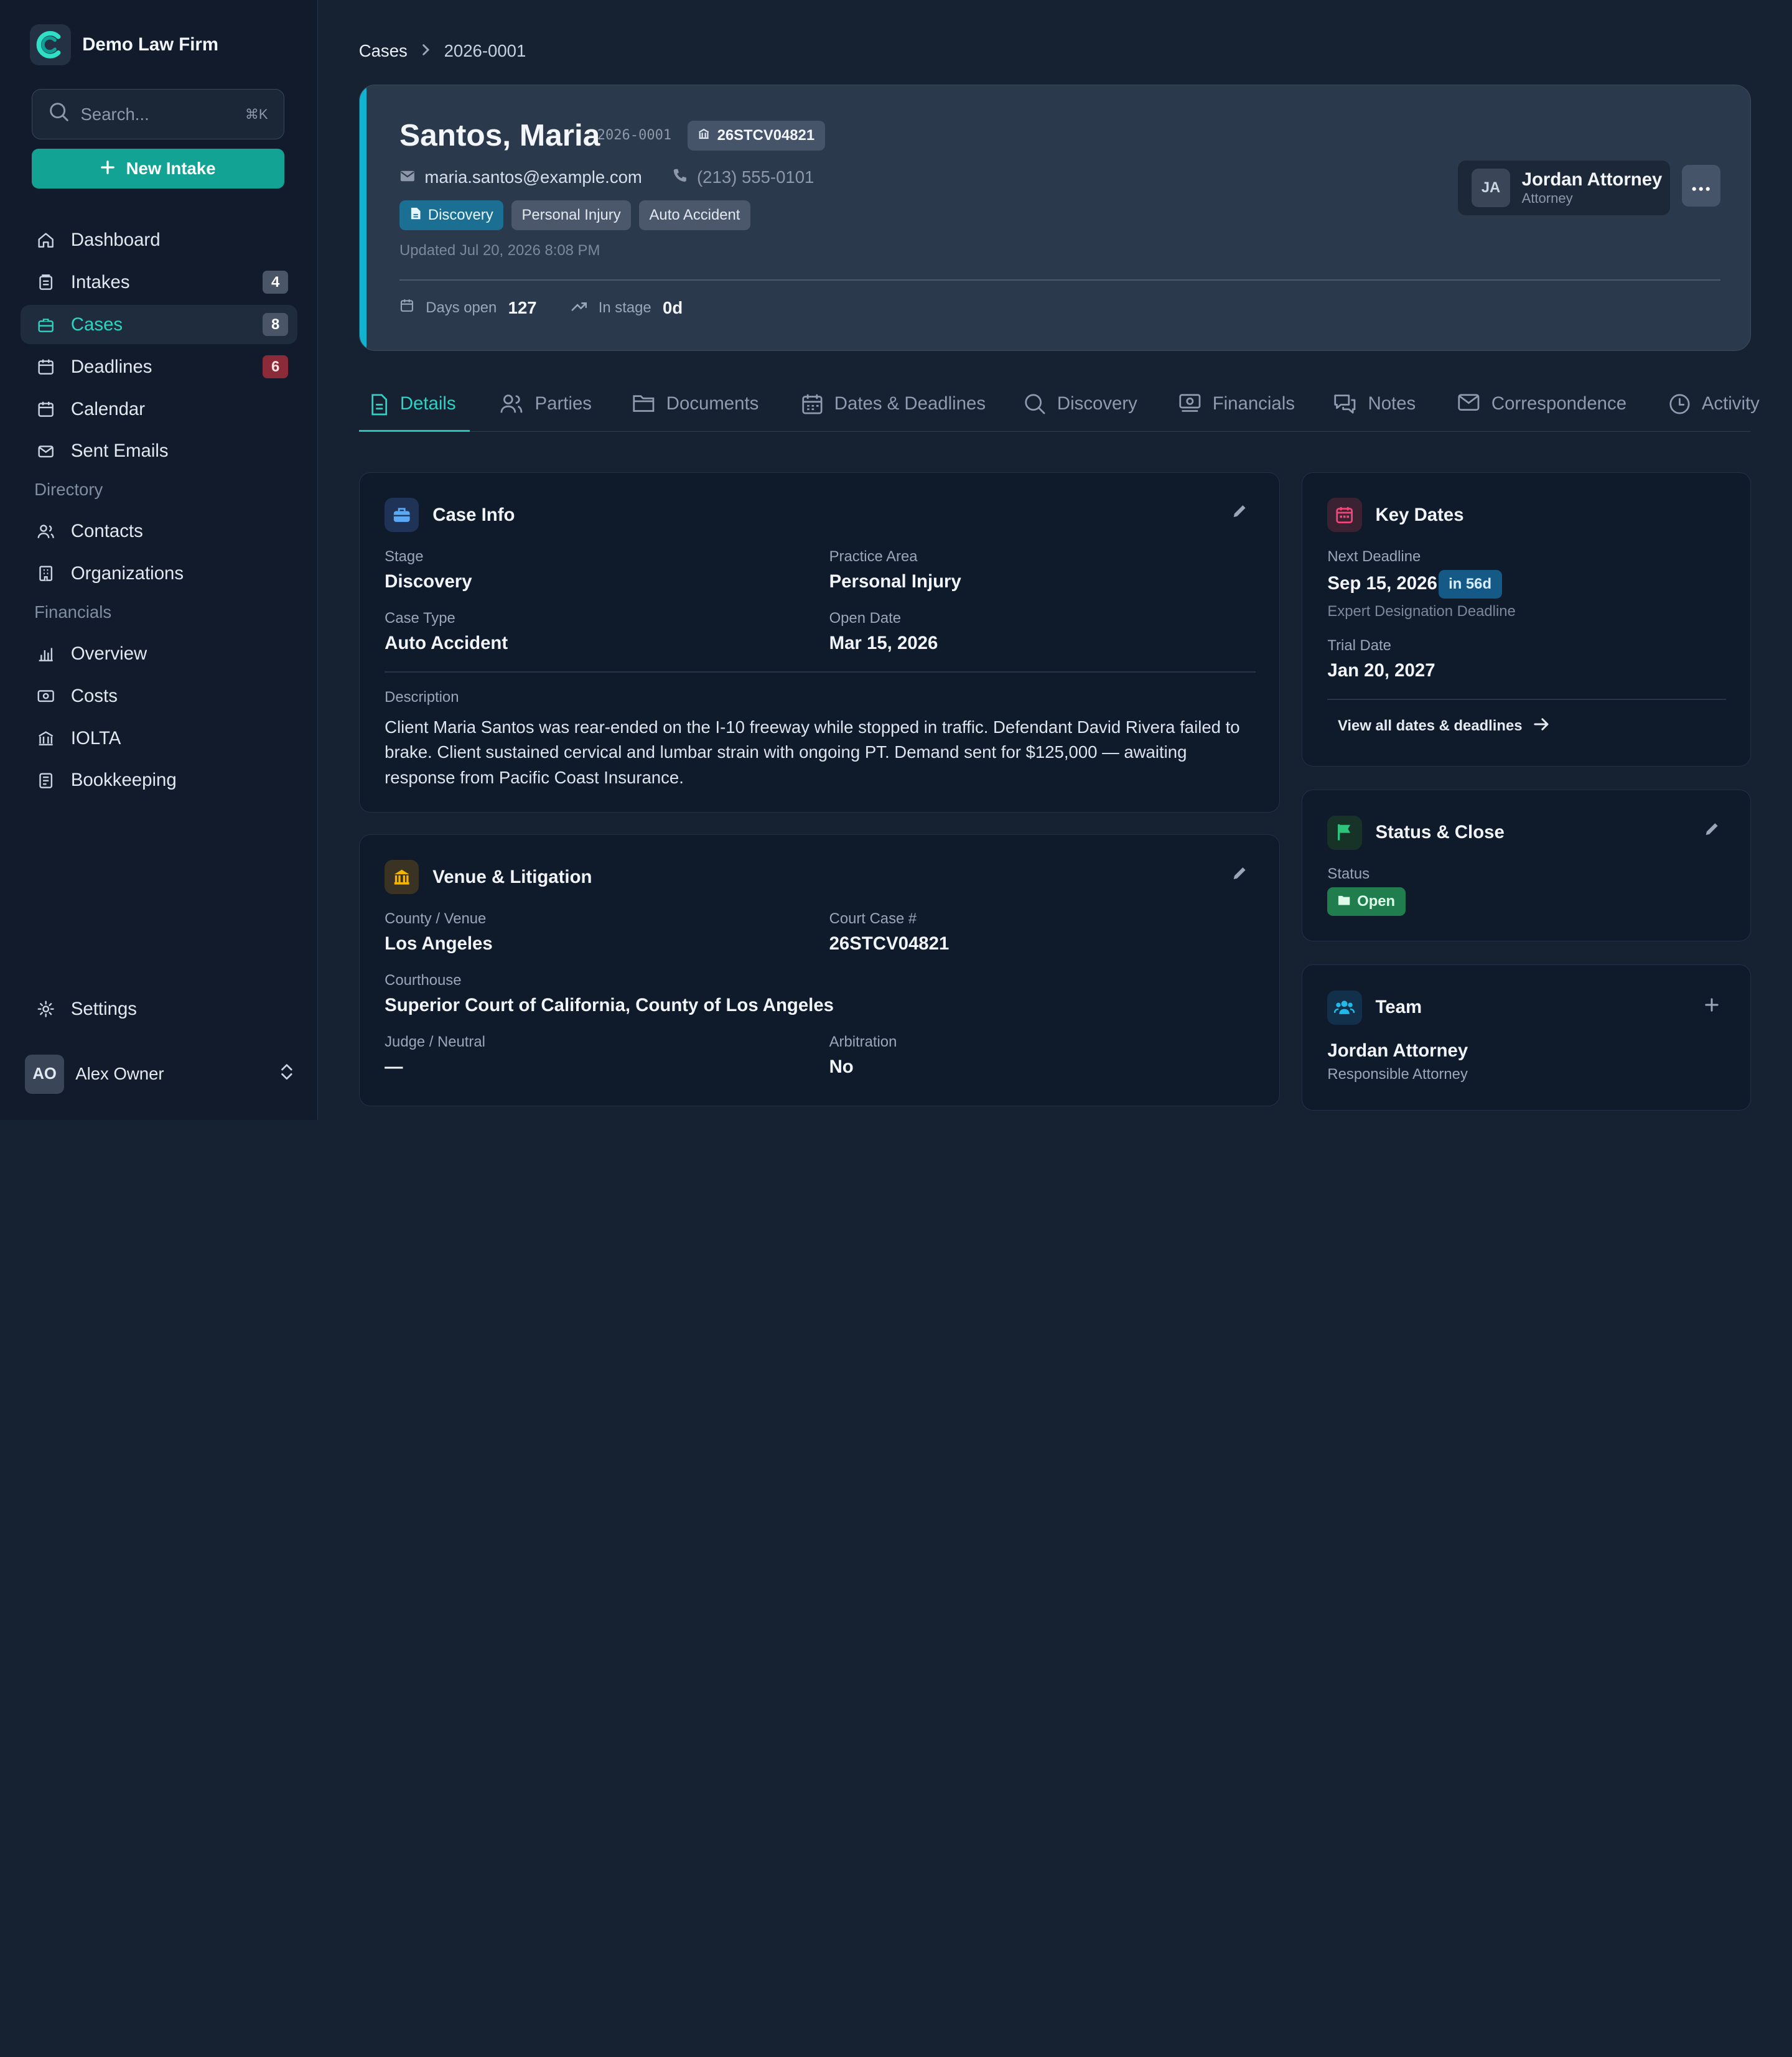 The width and height of the screenshot is (1792, 2057). I want to click on sidebar-item-label: Costs, so click(94, 695).